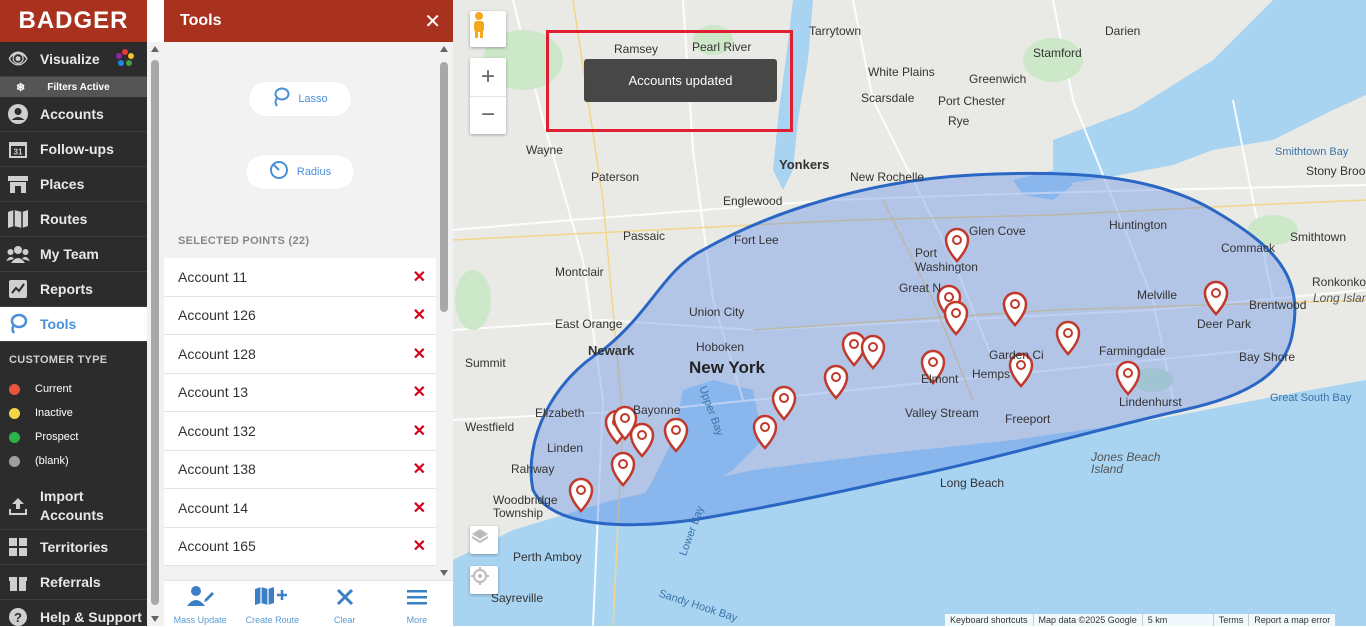 This screenshot has width=1366, height=627. I want to click on legend-current: Current, so click(73, 389).